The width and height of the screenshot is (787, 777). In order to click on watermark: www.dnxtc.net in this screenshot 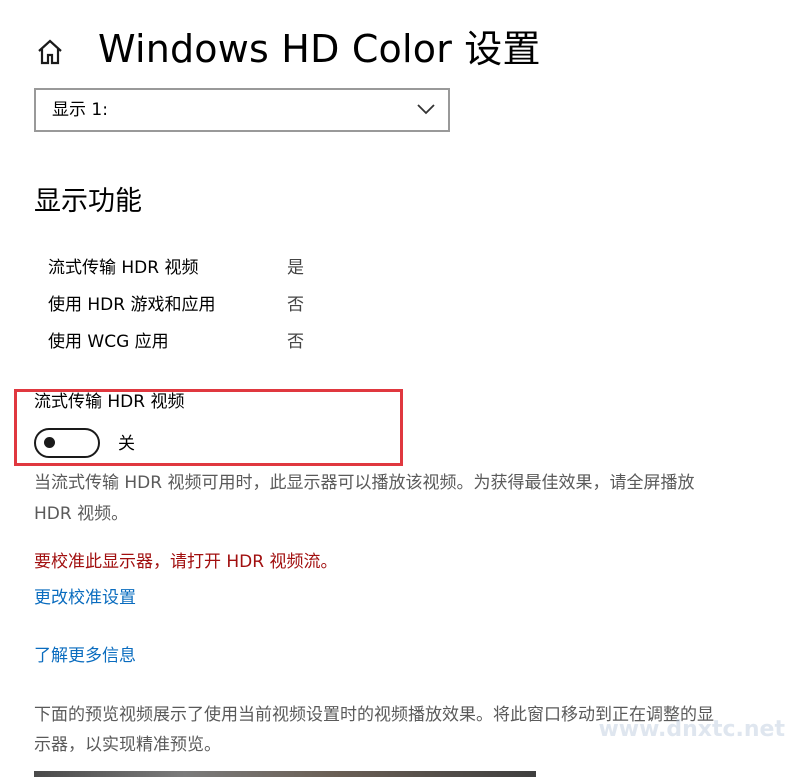, I will do `click(691, 729)`.